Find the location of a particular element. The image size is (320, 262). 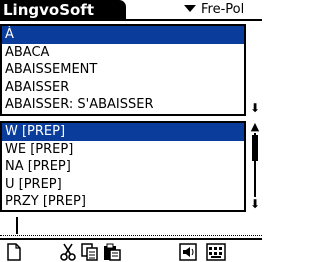

scroll-down-icon: ⬇ is located at coordinates (255, 204).